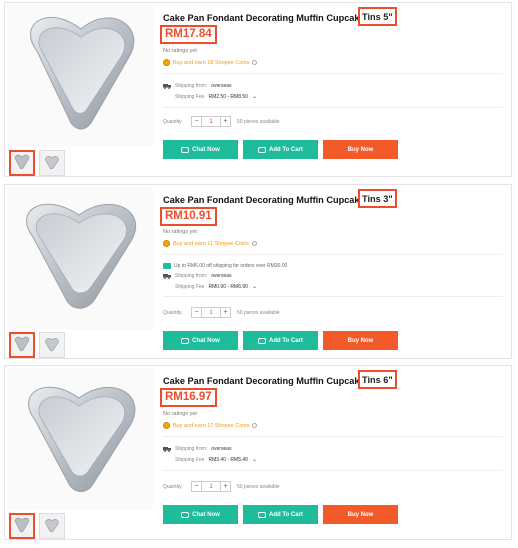  What do you see at coordinates (377, 198) in the screenshot?
I see `product-variant-highlight: Tins 3"` at bounding box center [377, 198].